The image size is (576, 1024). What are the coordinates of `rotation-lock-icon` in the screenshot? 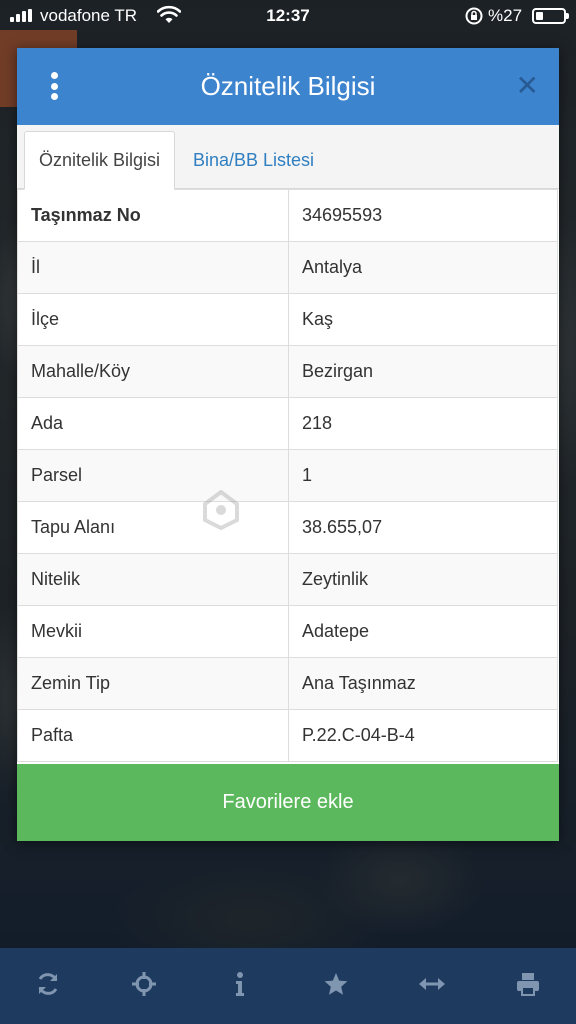 It's located at (474, 18).